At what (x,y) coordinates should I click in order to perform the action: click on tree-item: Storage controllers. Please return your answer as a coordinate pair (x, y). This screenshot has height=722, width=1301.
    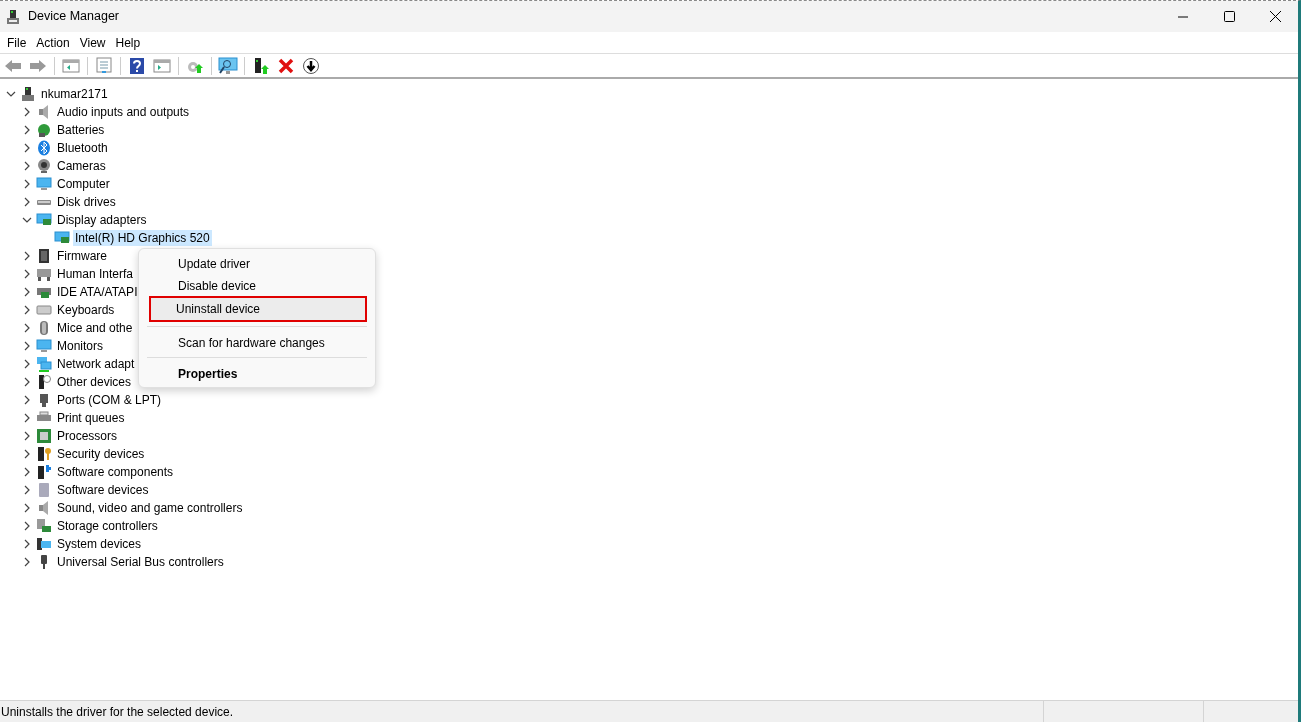
    Looking at the image, I should click on (107, 526).